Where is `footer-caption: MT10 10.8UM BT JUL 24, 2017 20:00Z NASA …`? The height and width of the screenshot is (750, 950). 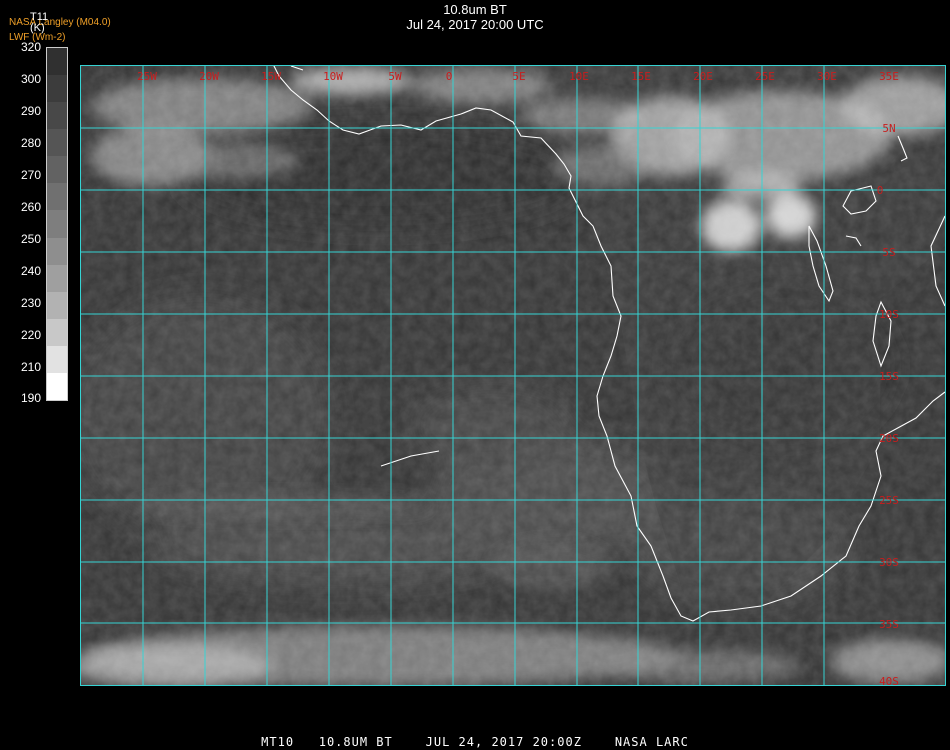
footer-caption: MT10 10.8UM BT JUL 24, 2017 20:00Z NASA … is located at coordinates (475, 742).